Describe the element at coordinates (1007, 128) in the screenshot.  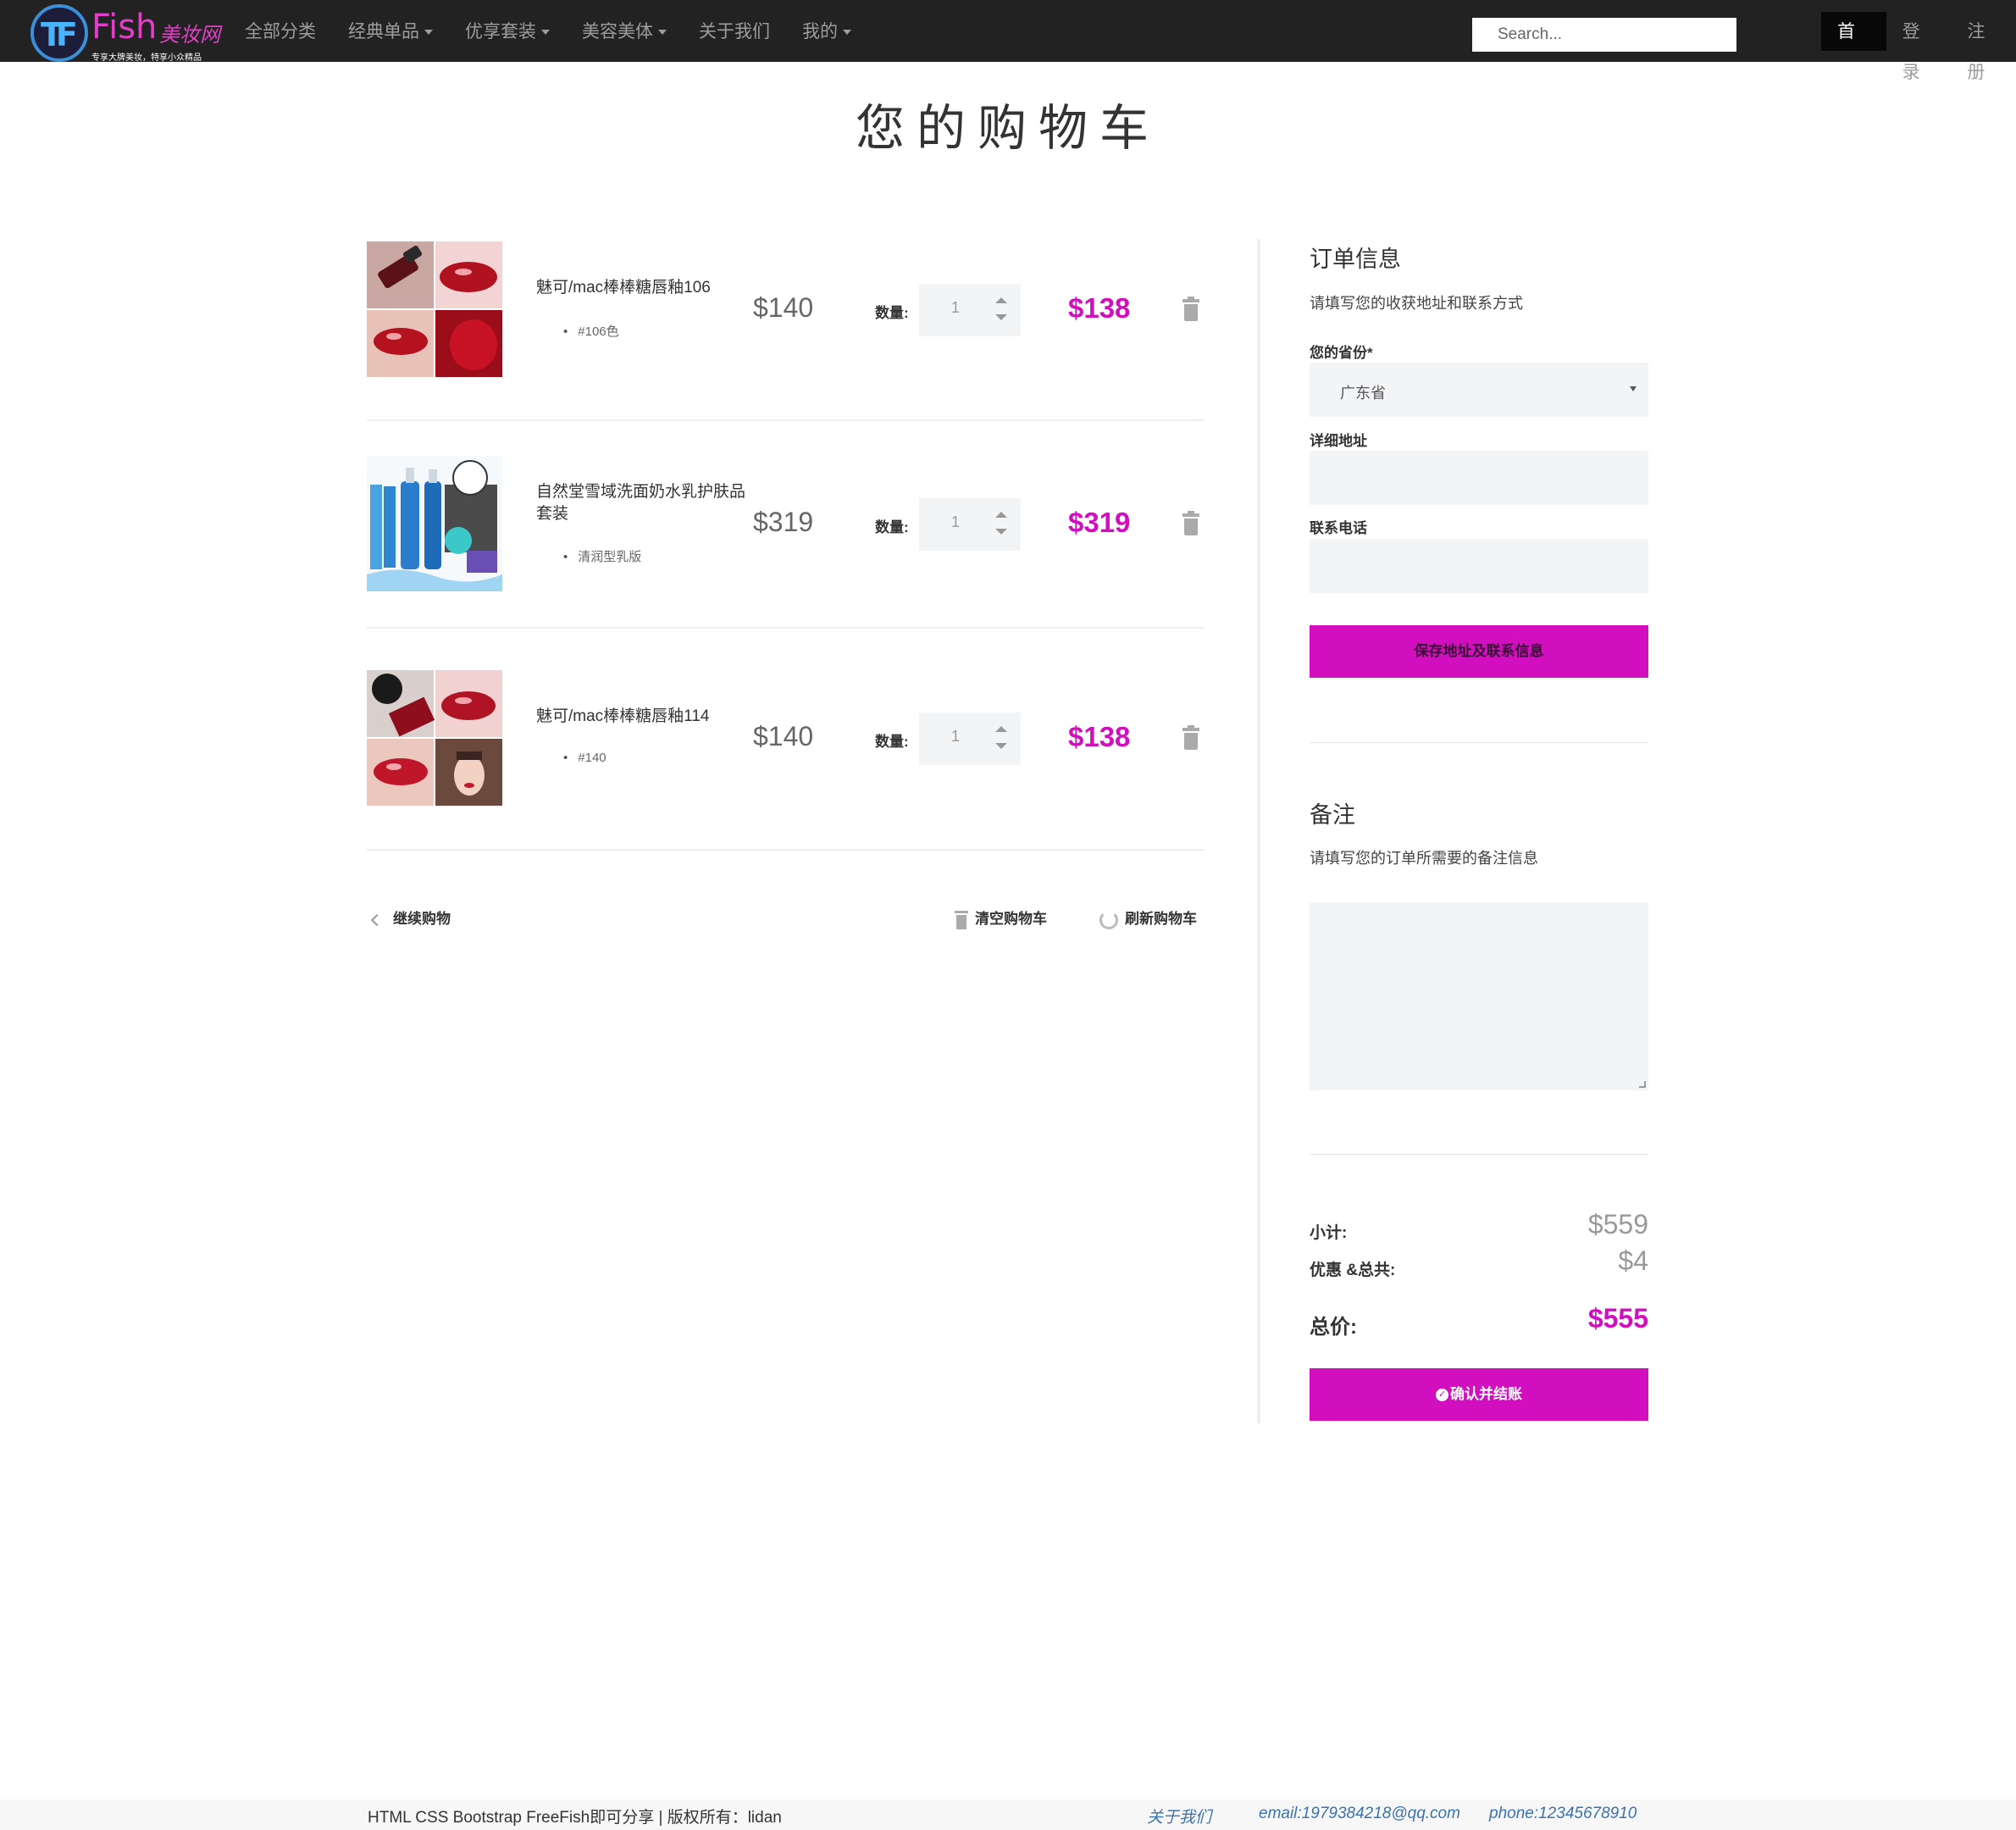
I see `page-title: 您的购物车` at that location.